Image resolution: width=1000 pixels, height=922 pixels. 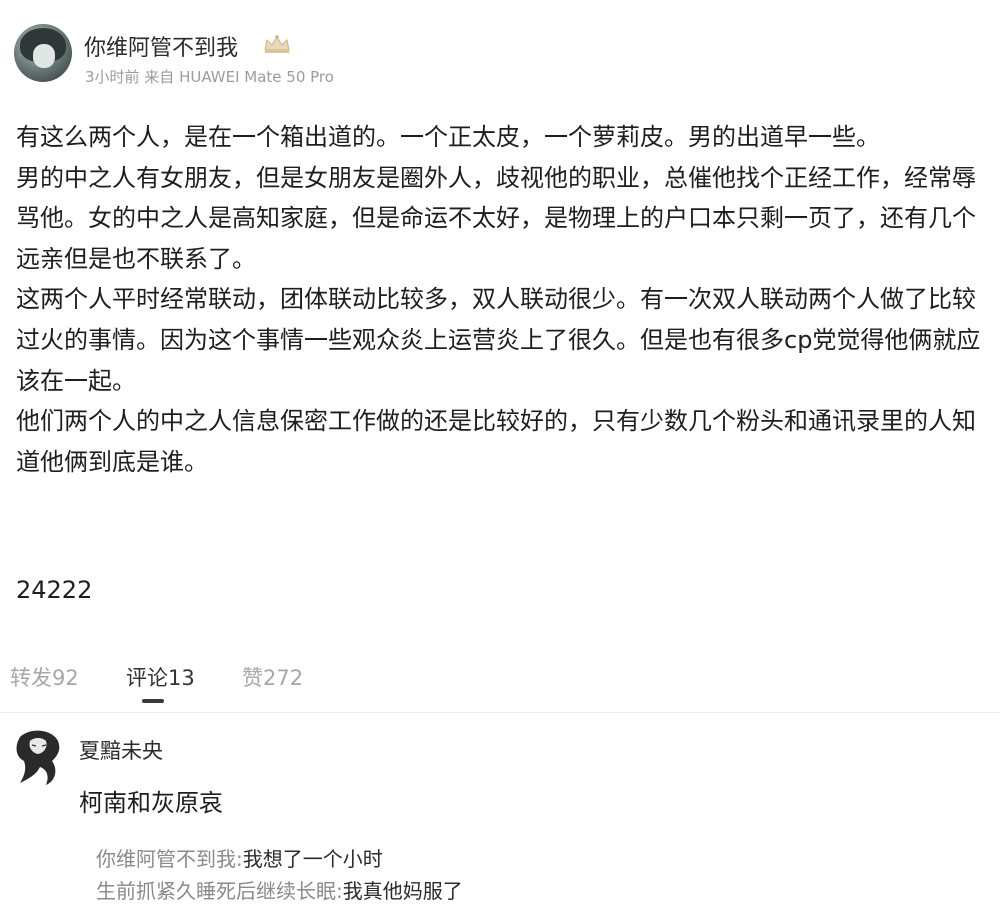 I want to click on crown-icon, so click(x=277, y=44).